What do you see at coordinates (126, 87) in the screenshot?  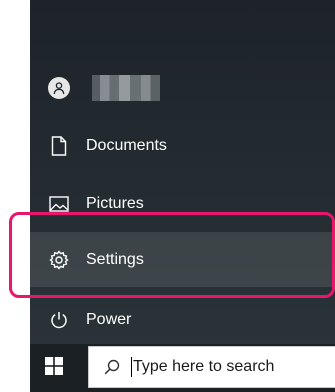 I see `username-redacted` at bounding box center [126, 87].